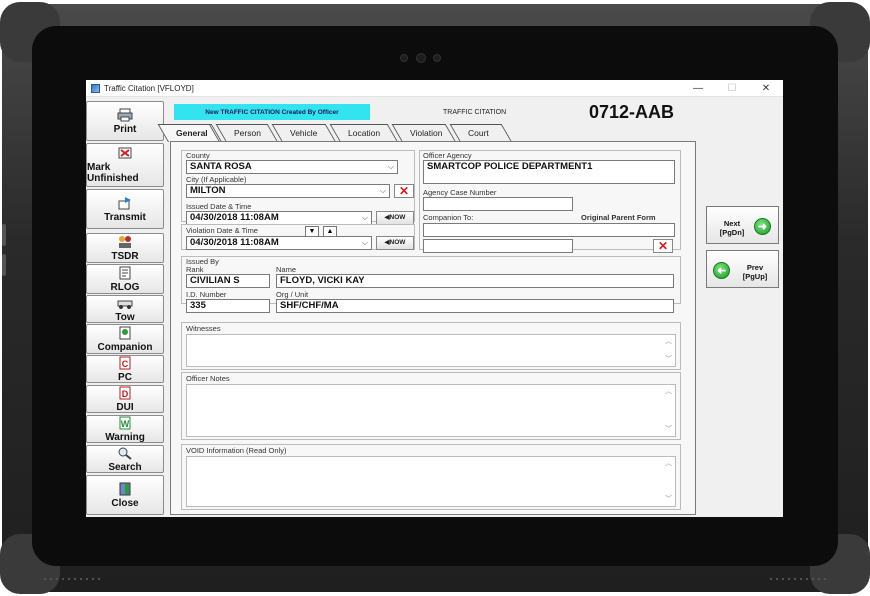 The height and width of the screenshot is (596, 870). I want to click on companion-field, so click(549, 230).